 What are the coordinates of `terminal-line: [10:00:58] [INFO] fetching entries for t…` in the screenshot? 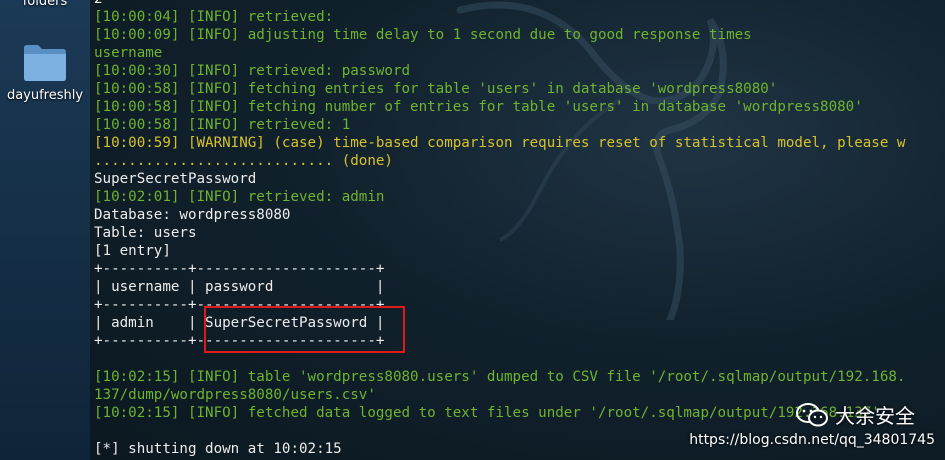 It's located at (436, 89).